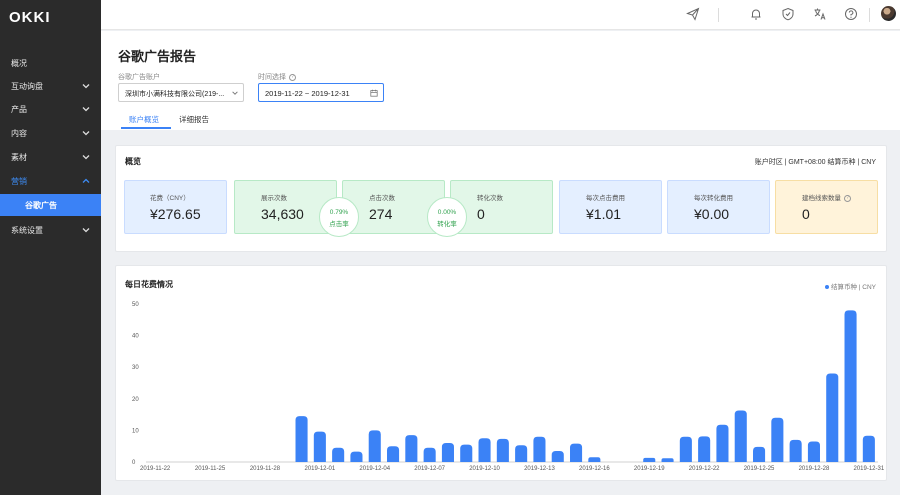  I want to click on tab-account-overview: 账户概览, so click(144, 119).